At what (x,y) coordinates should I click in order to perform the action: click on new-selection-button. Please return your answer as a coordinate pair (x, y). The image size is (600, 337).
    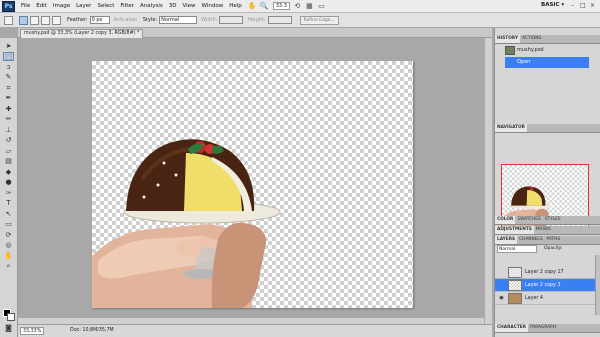
    Looking at the image, I should click on (23, 20).